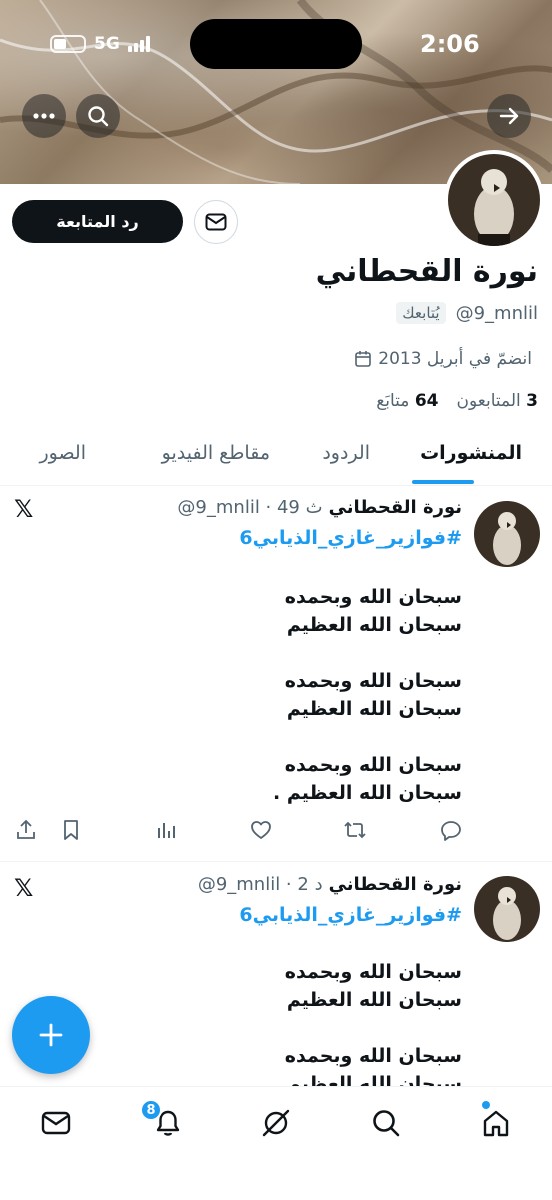  What do you see at coordinates (488, 401) in the screenshot?
I see `followers-label: المتابعون` at bounding box center [488, 401].